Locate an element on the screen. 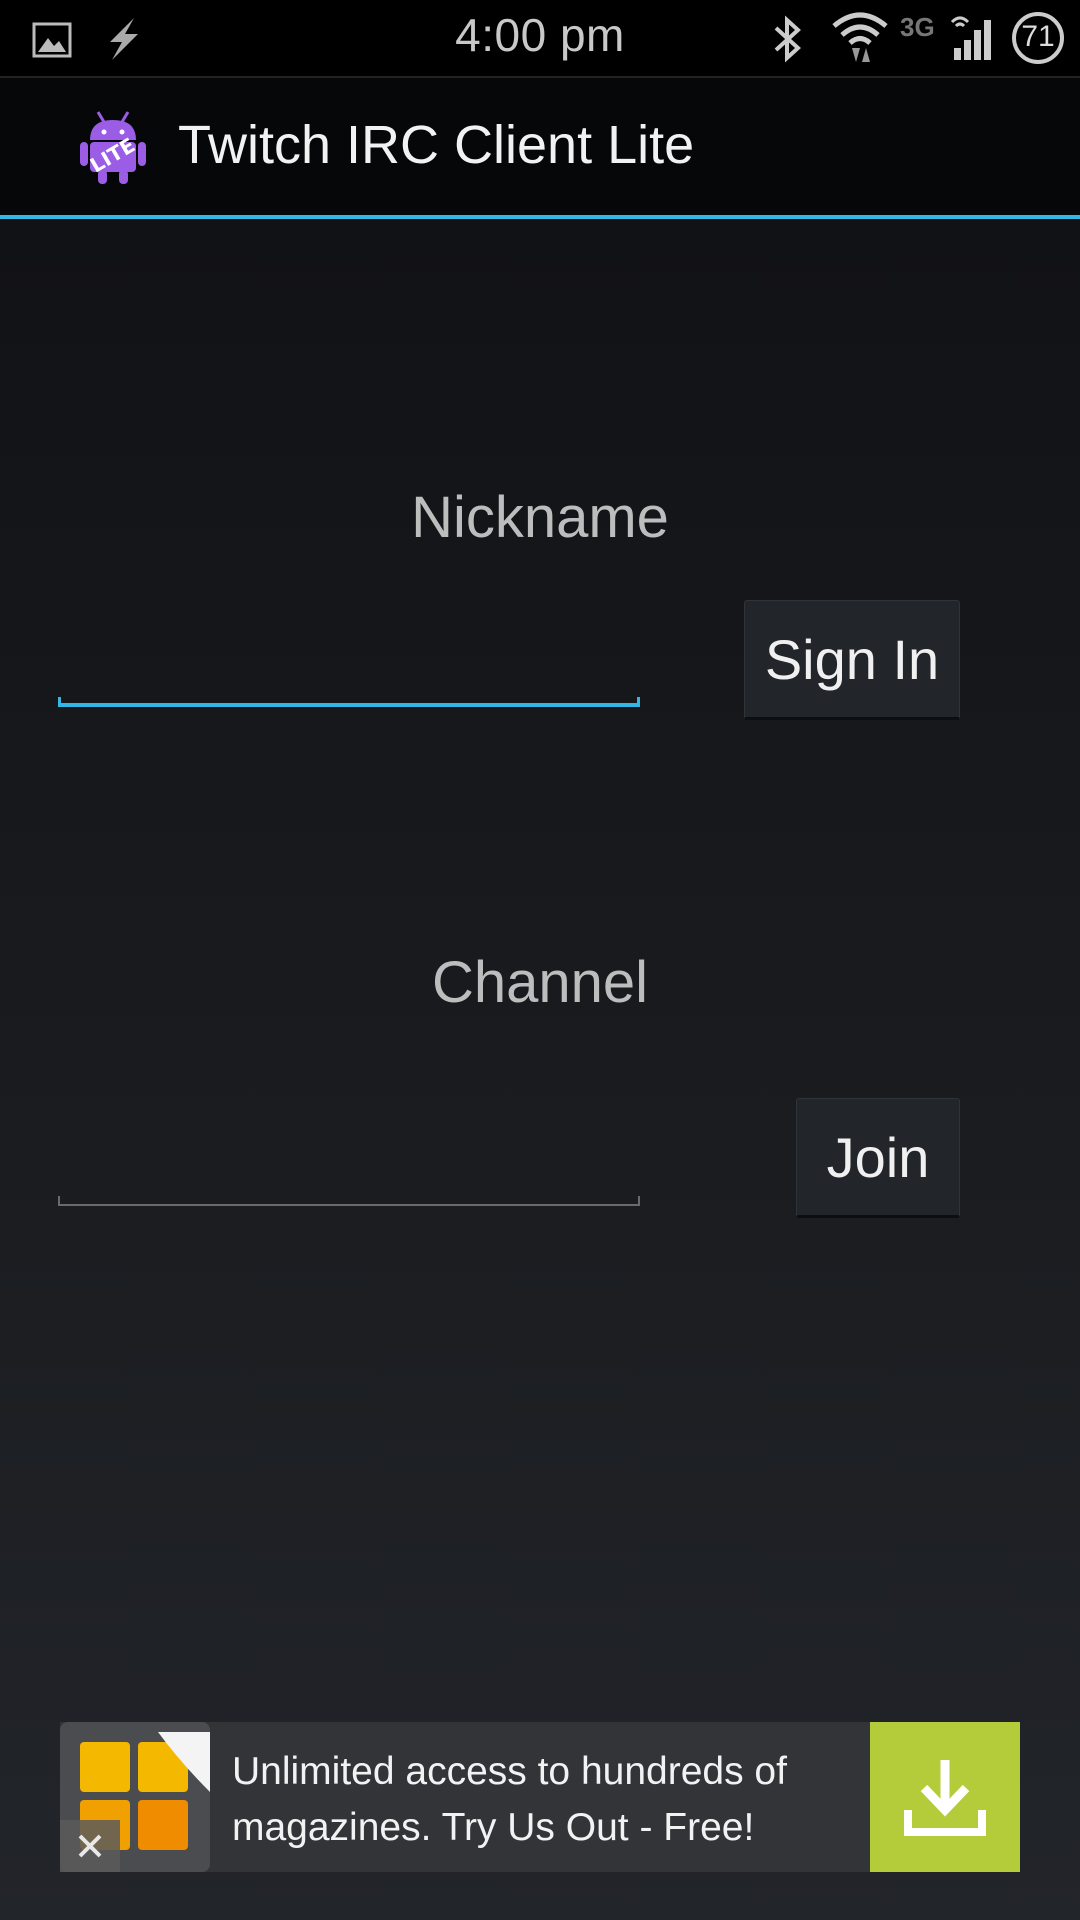 The image size is (1080, 1920). android-lite-icon: LITE is located at coordinates (113, 146).